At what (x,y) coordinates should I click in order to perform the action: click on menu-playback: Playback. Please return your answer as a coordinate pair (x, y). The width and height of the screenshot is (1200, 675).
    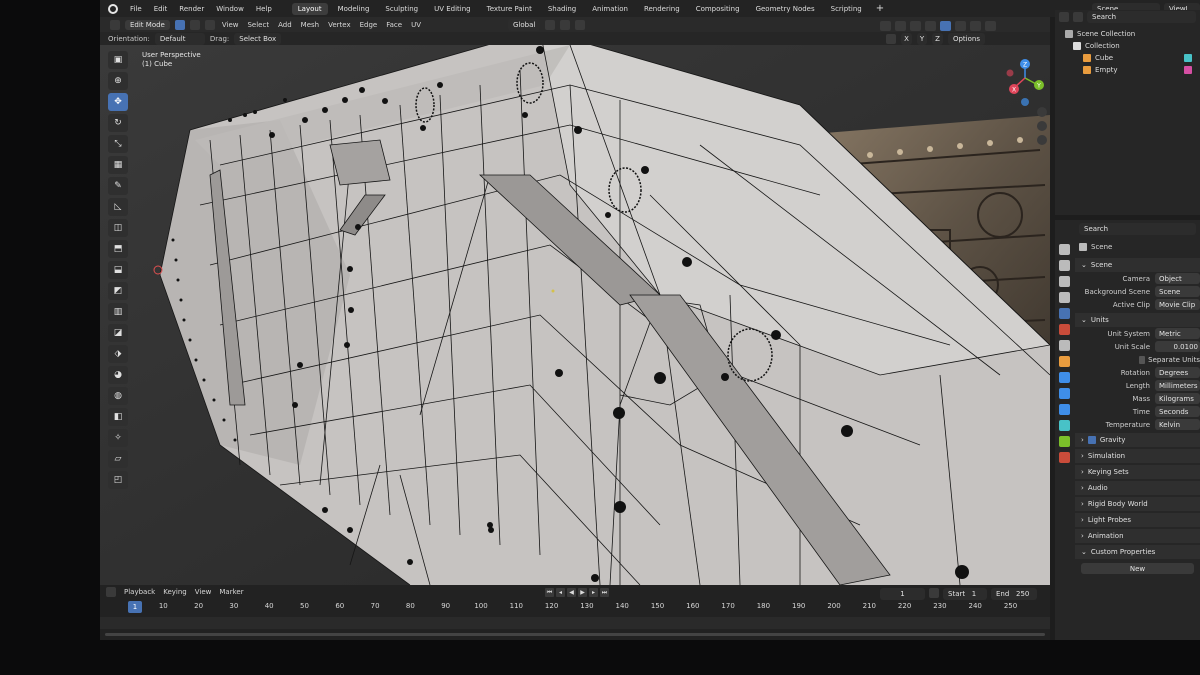
    Looking at the image, I should click on (139, 592).